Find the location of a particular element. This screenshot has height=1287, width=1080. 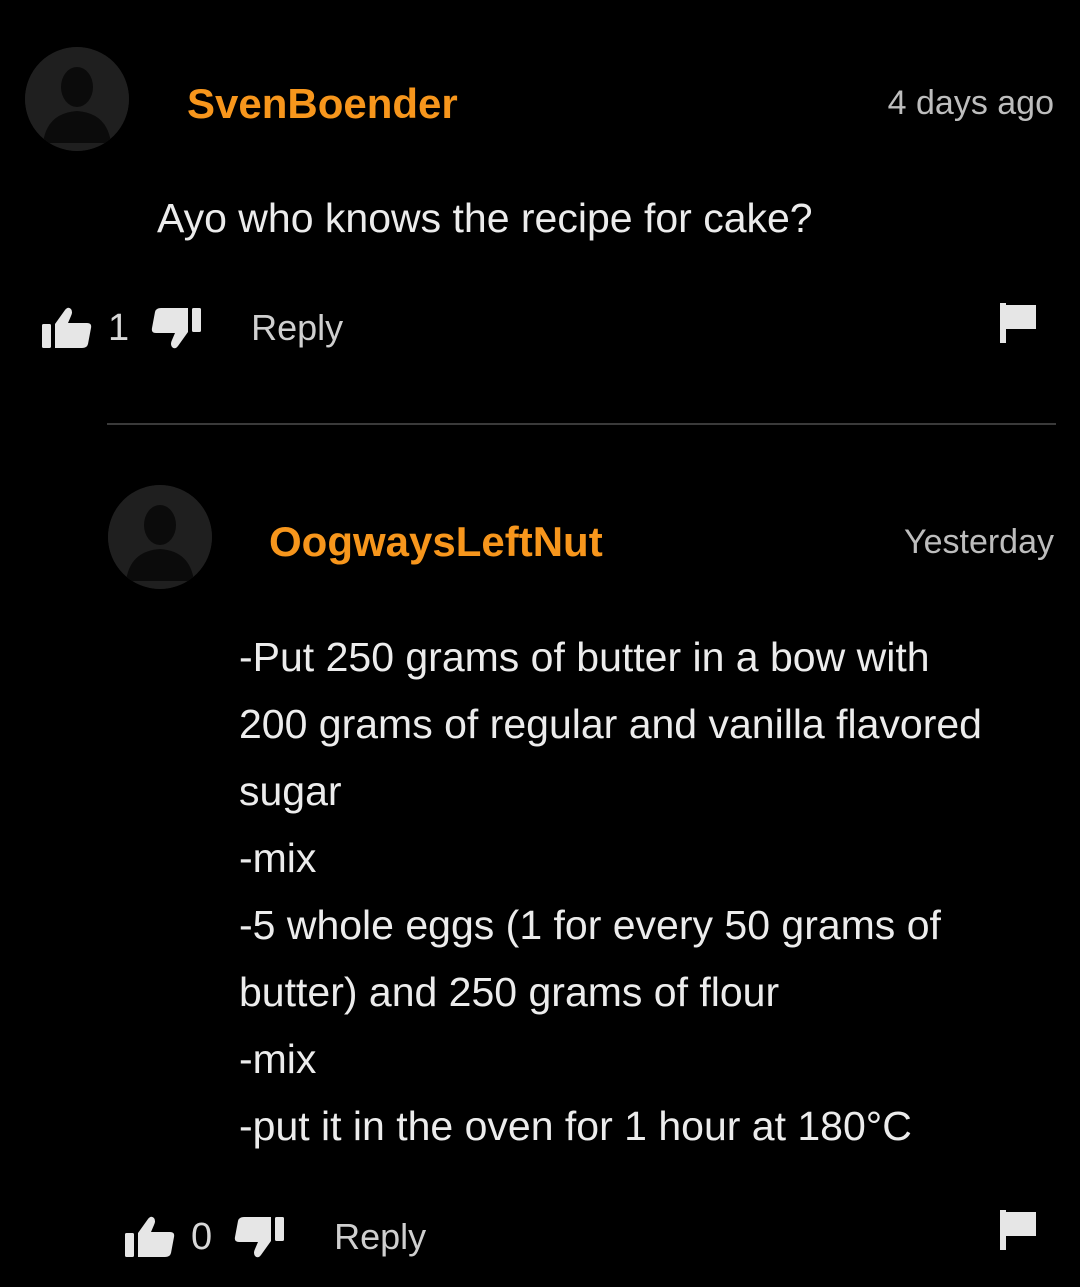

comment-text-line: -put it in the oven for 1 hour at 180°C is located at coordinates (575, 1126).